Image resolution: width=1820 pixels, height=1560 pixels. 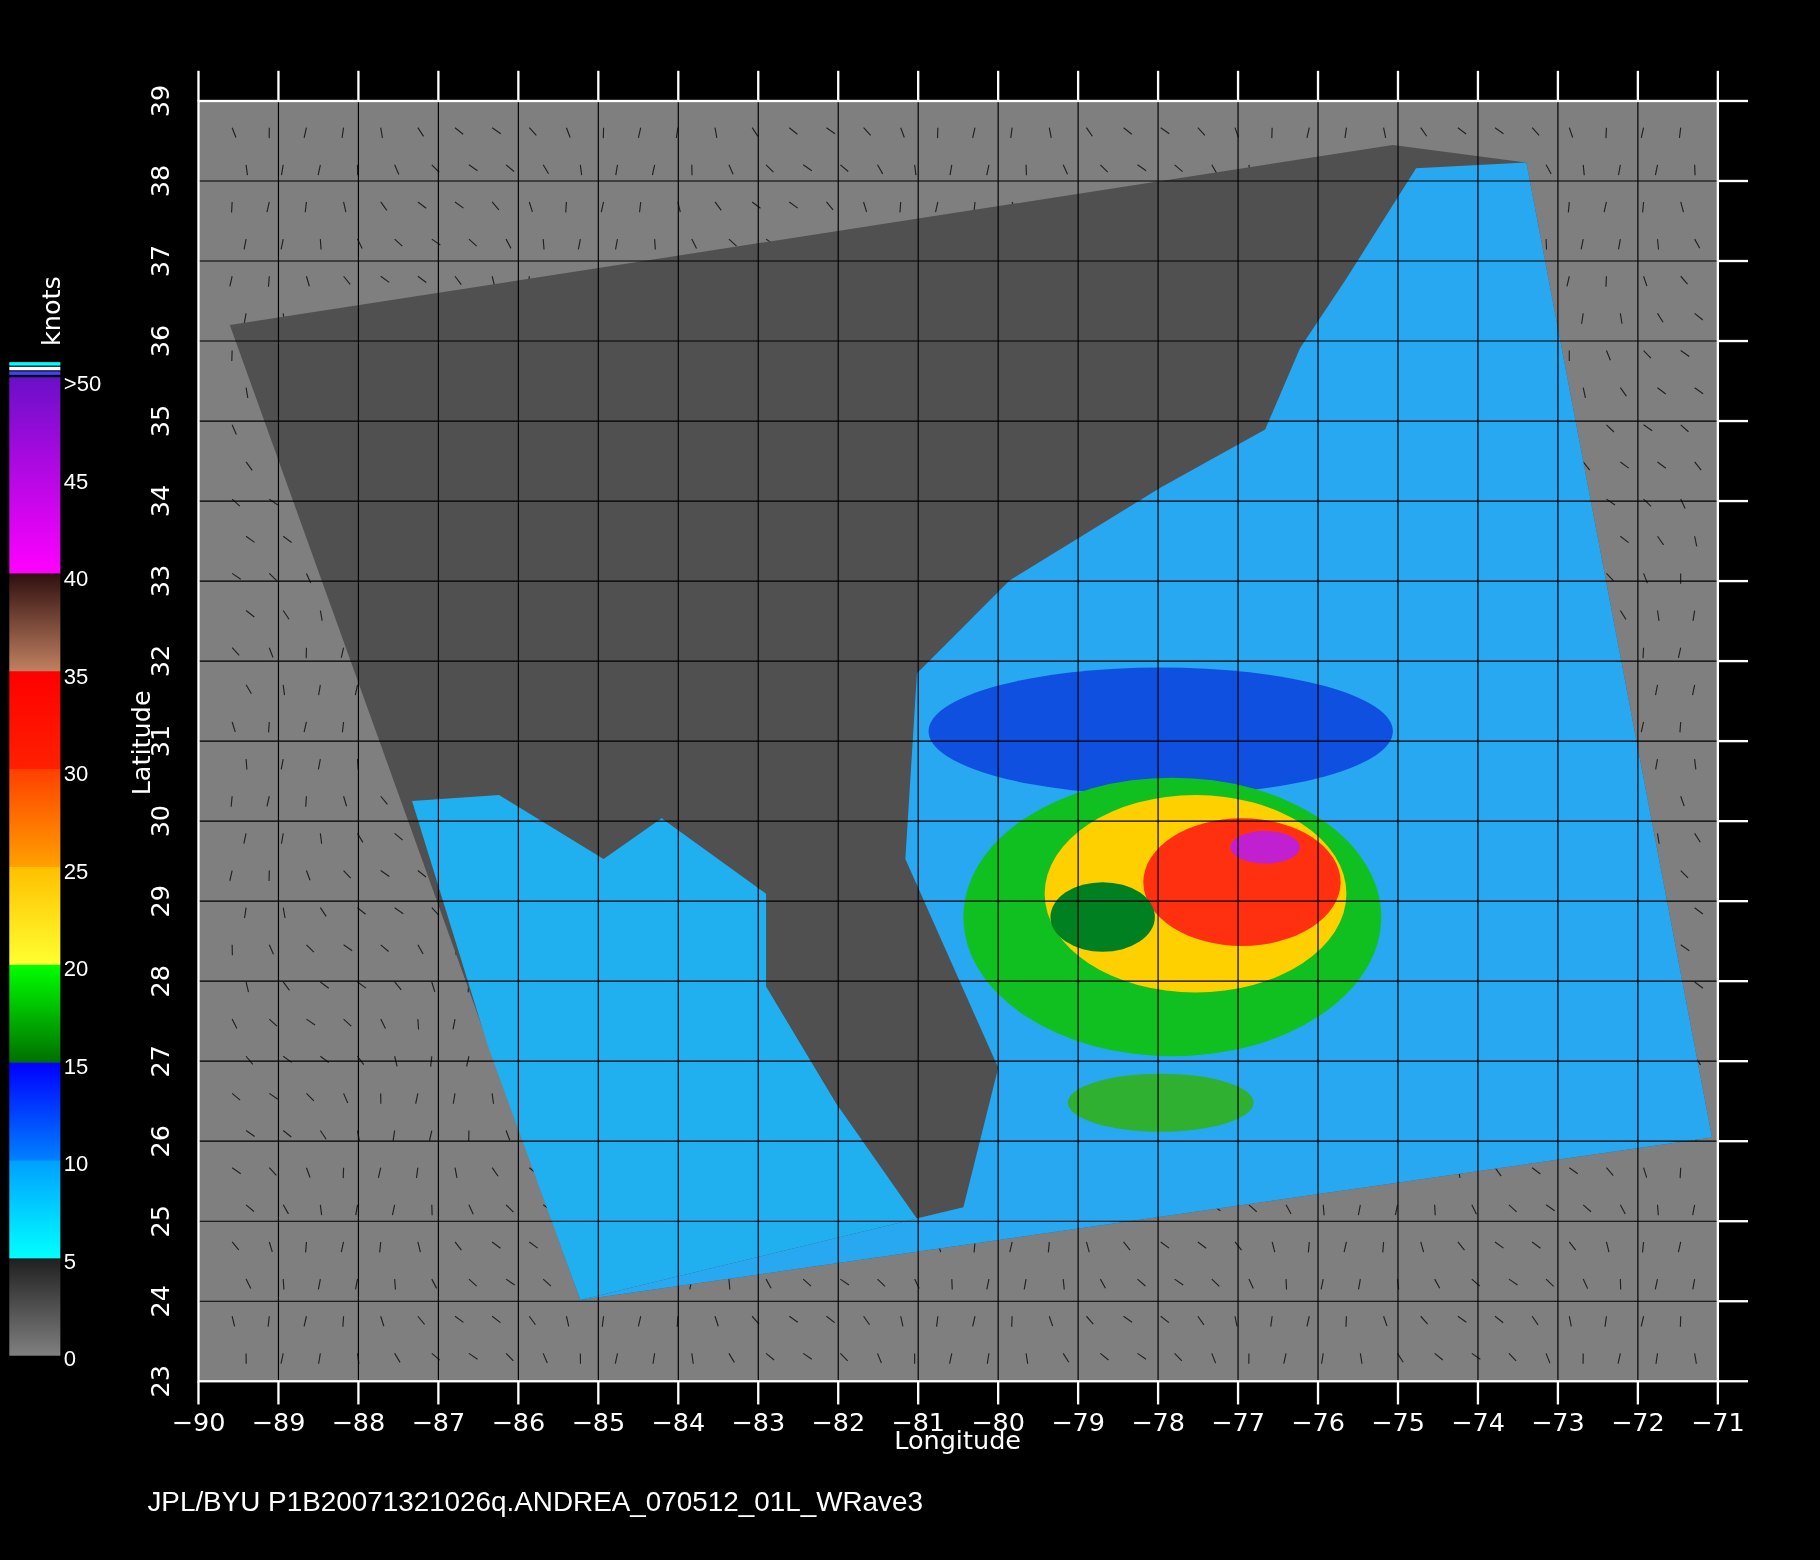 What do you see at coordinates (535, 1502) in the screenshot?
I see `caption-text: JPL/BYU P1B20071321026q.ANDREA_070512_01L_WRave3` at bounding box center [535, 1502].